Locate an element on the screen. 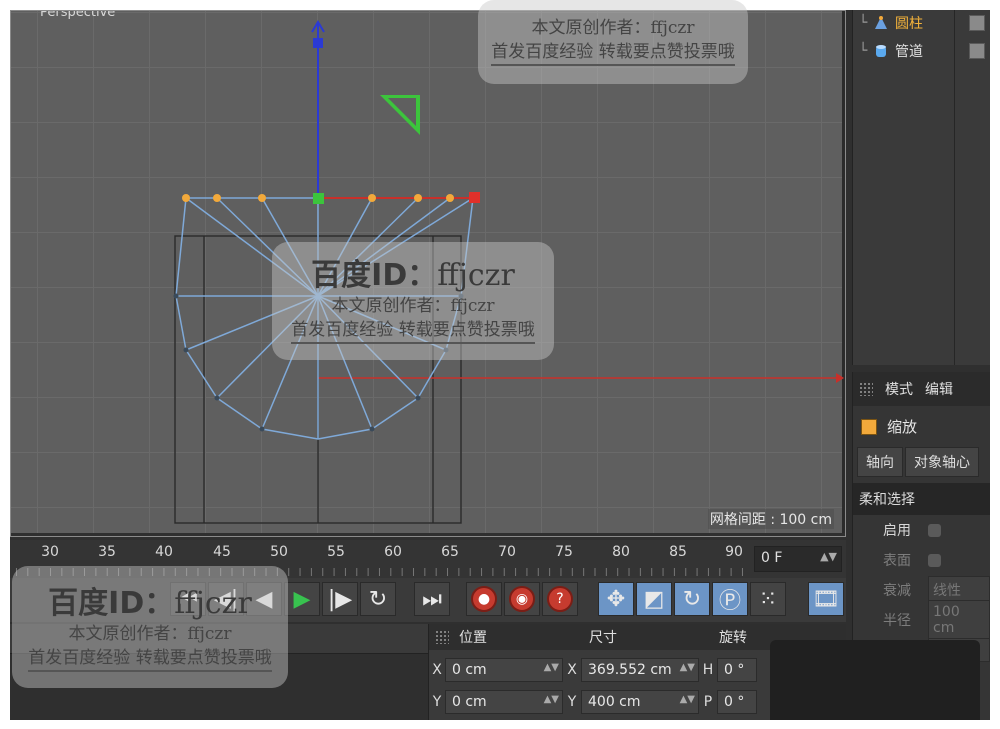 This screenshot has width=1000, height=729. coordinate-row-x: X 0 cm ▲▼ X 369.552 cm ▲▼ H 0 ° is located at coordinates (593, 670).